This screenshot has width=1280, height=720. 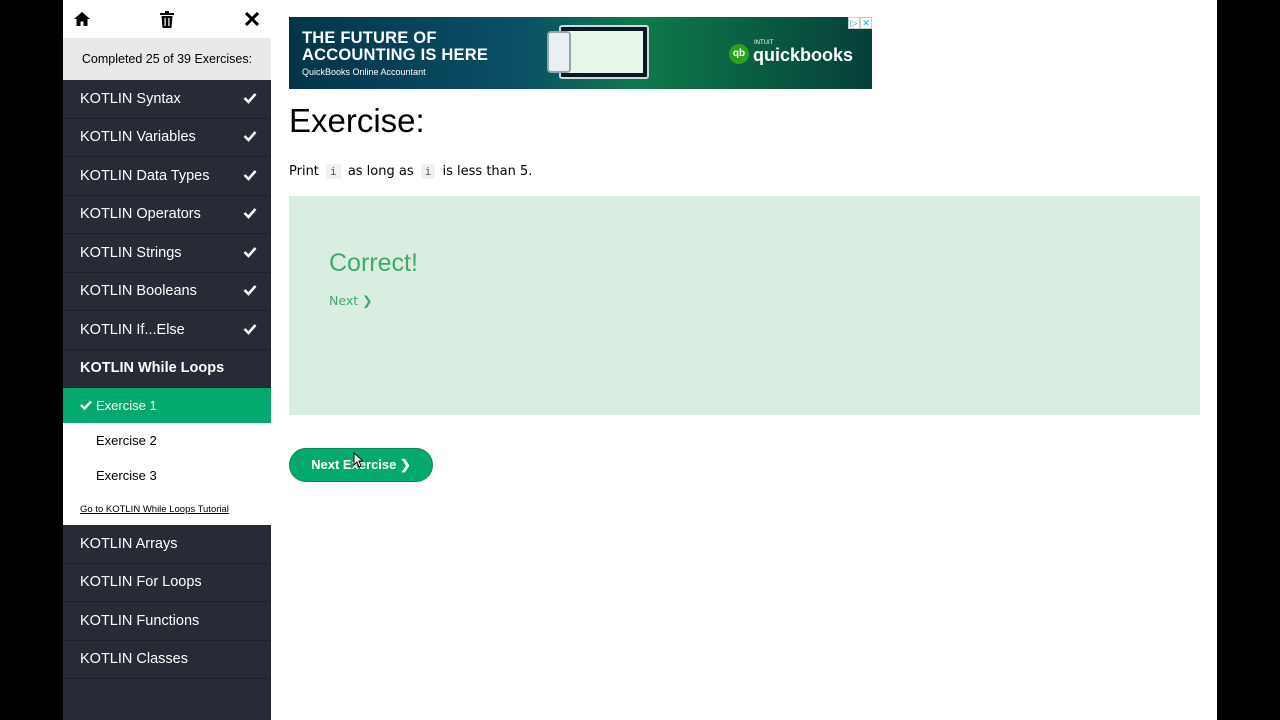 I want to click on ad-controls: ▷ ✕, so click(x=860, y=23).